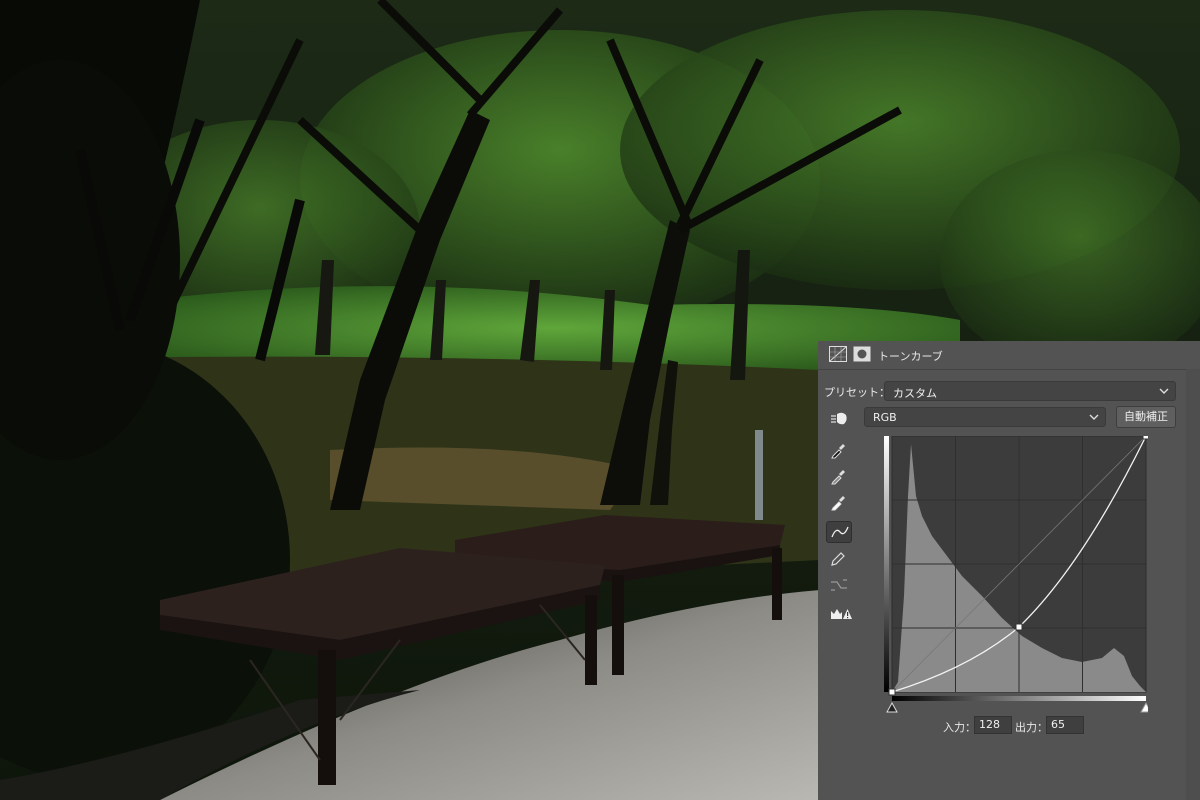 The width and height of the screenshot is (1200, 800). What do you see at coordinates (910, 356) in the screenshot?
I see `panel-title: トーンカーブ` at bounding box center [910, 356].